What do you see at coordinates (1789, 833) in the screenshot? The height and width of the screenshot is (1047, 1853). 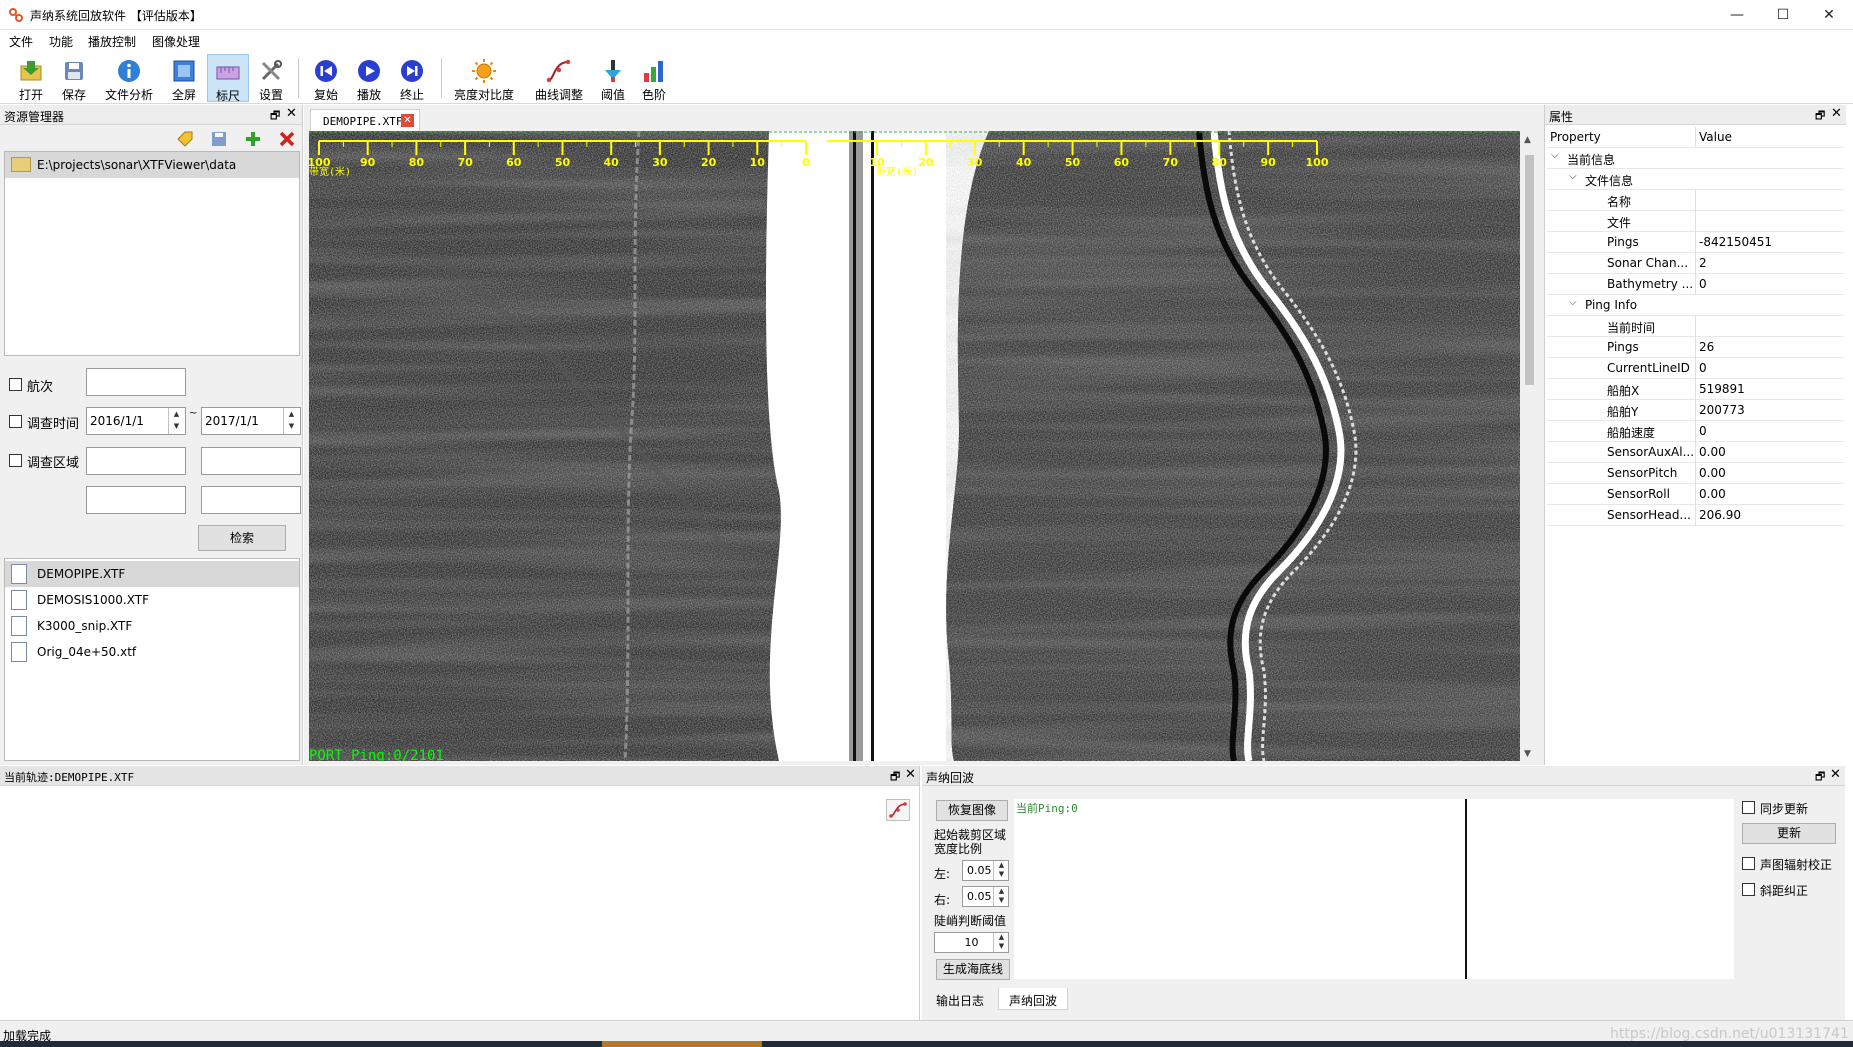 I see `update-button: 更新` at bounding box center [1789, 833].